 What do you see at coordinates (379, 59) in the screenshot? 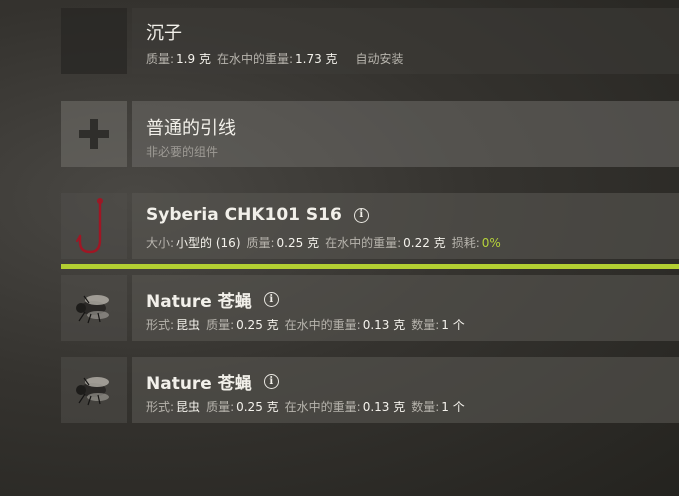
I see `auto-install-label: 自动安装` at bounding box center [379, 59].